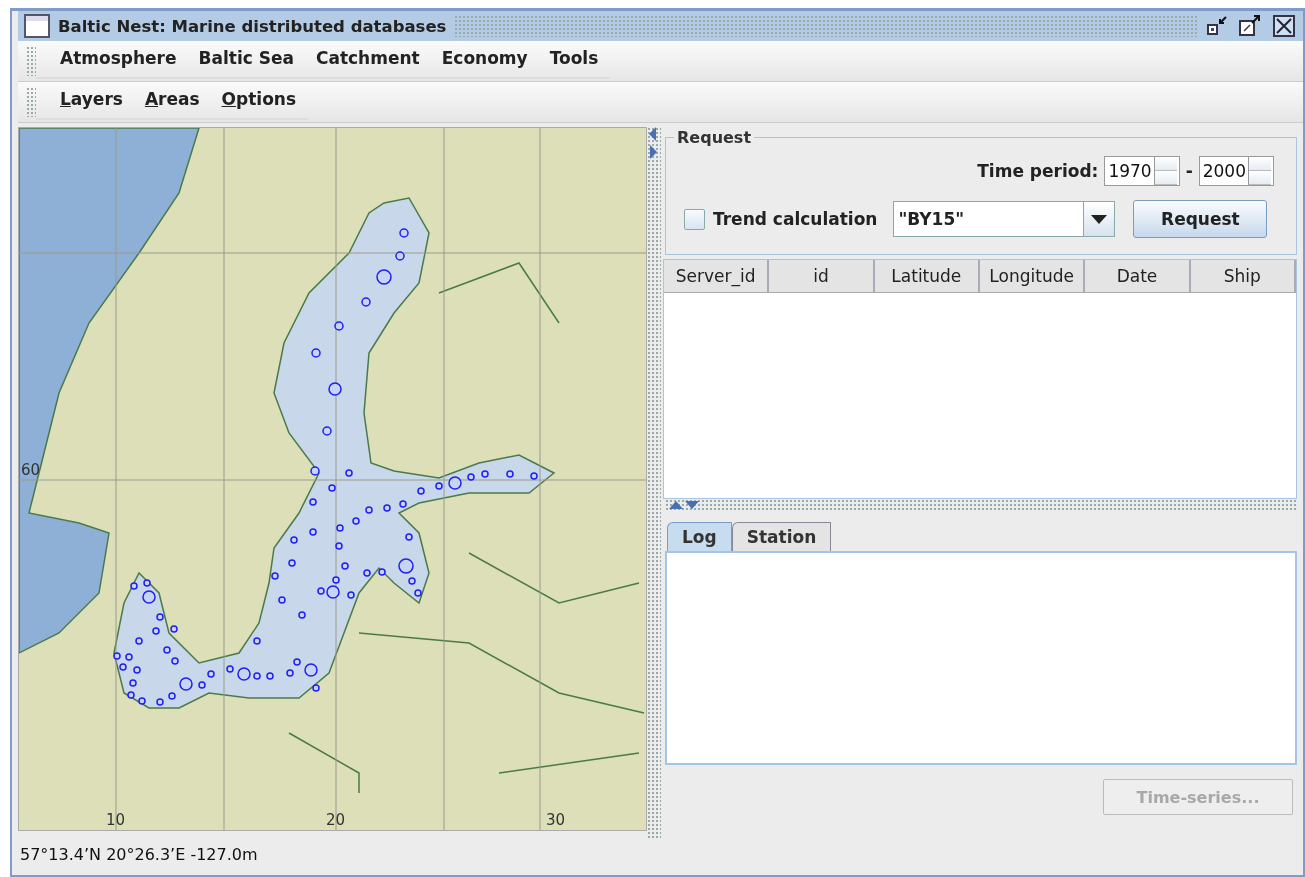 The width and height of the screenshot is (1305, 877). What do you see at coordinates (336, 820) in the screenshot?
I see `longitude-label: 20` at bounding box center [336, 820].